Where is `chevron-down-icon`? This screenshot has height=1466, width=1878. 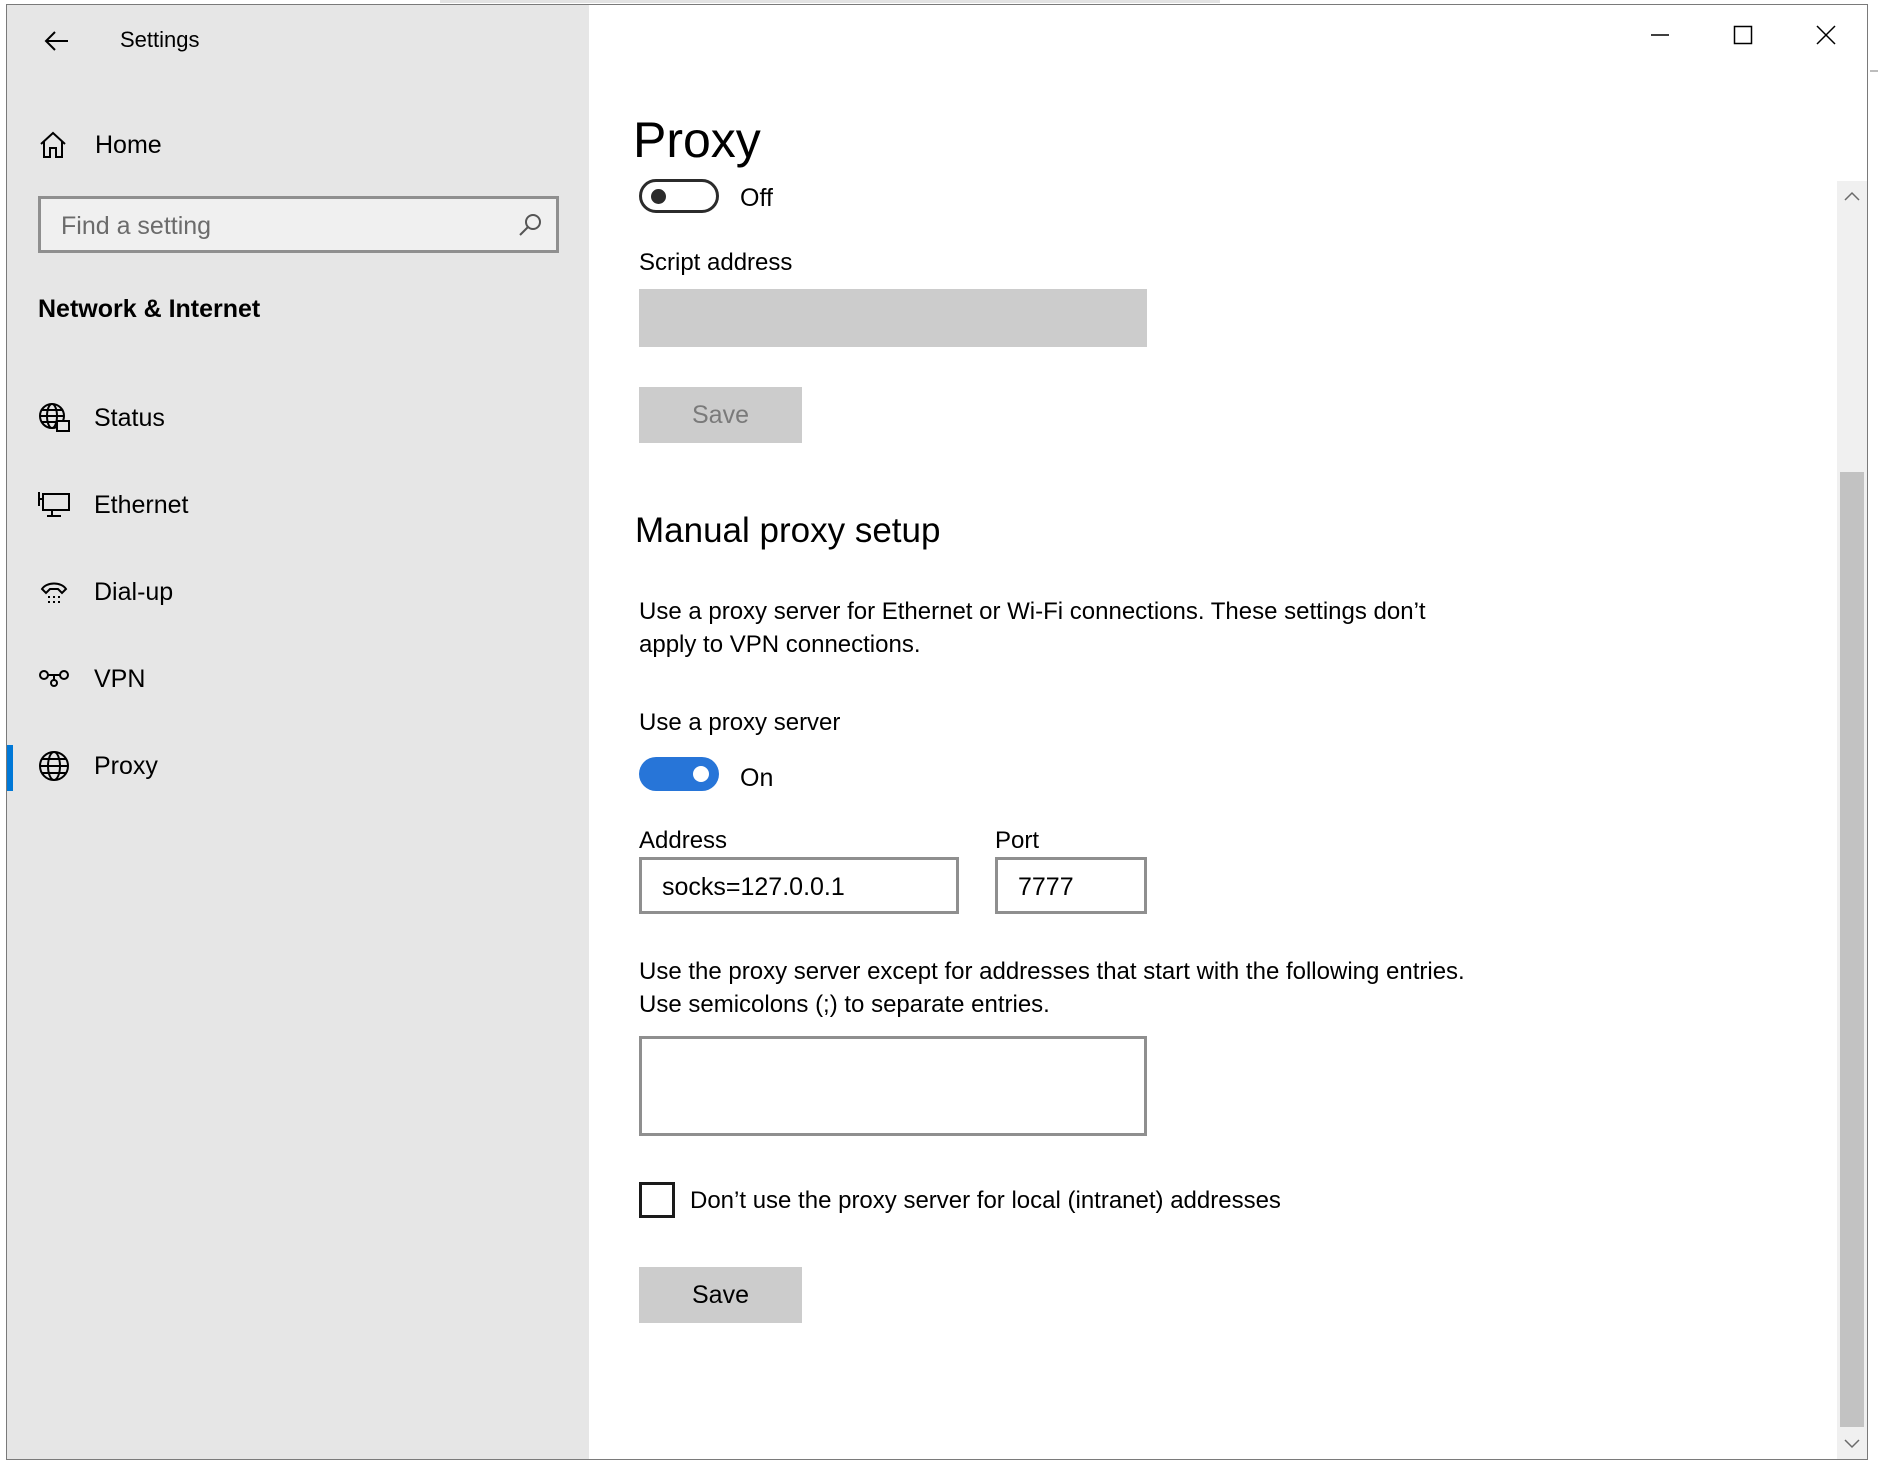 chevron-down-icon is located at coordinates (1852, 1444).